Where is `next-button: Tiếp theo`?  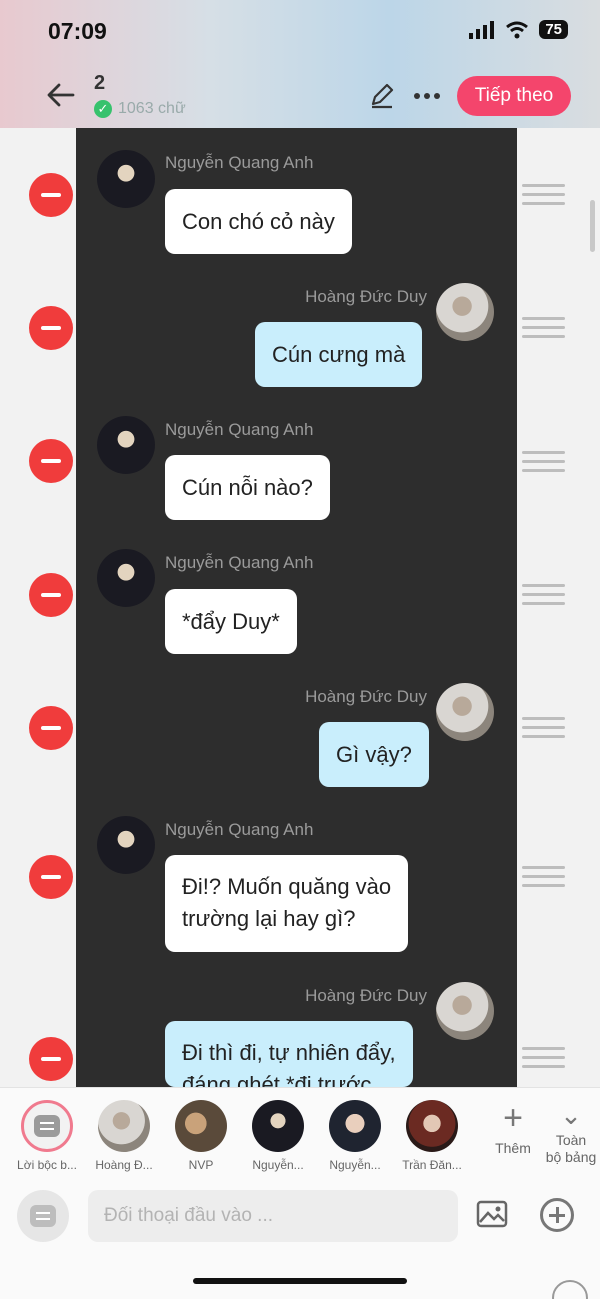
next-button: Tiếp theo is located at coordinates (514, 96).